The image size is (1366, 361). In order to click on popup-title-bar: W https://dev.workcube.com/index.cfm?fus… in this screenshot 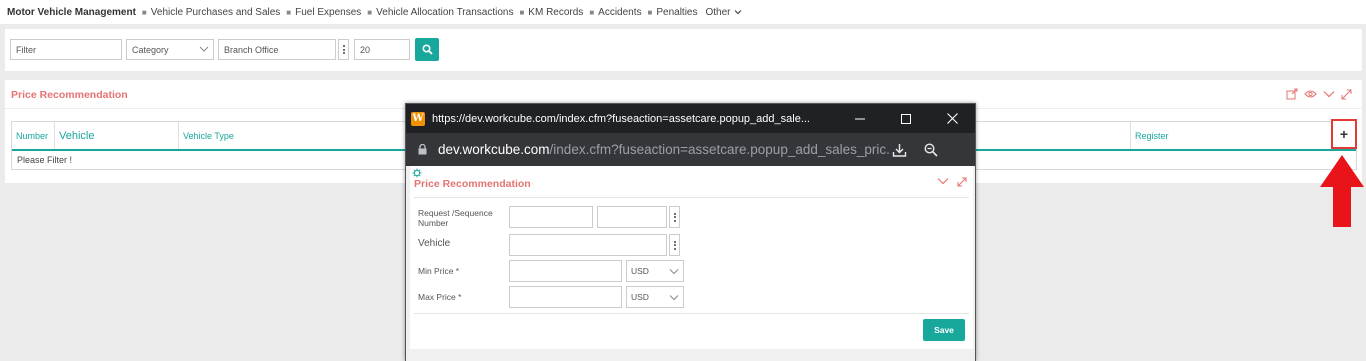, I will do `click(690, 118)`.